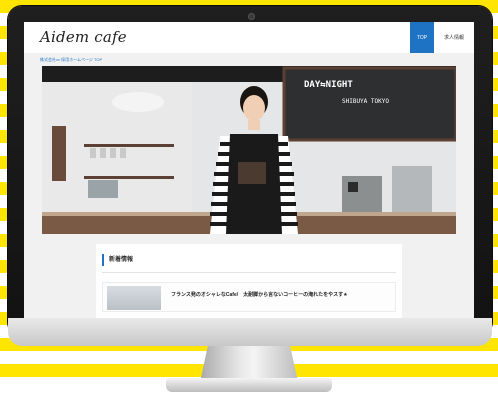 Image resolution: width=498 pixels, height=407 pixels. What do you see at coordinates (250, 332) in the screenshot?
I see `monitor-chin` at bounding box center [250, 332].